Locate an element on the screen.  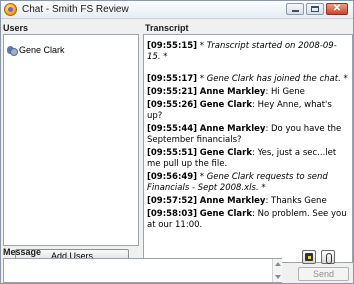
message-text: Hi Gene is located at coordinates (288, 92).